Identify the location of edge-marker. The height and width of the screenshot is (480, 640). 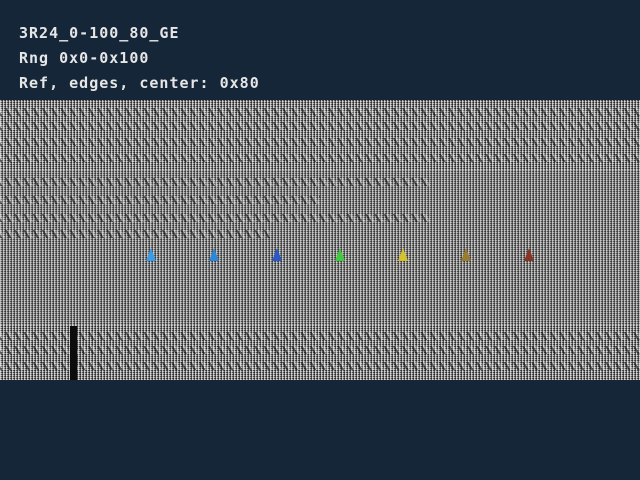
(73, 353).